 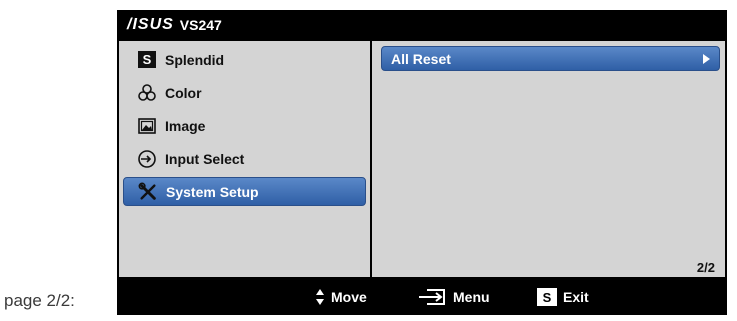 What do you see at coordinates (422, 24) in the screenshot?
I see `osd-header: /ISUS VS247` at bounding box center [422, 24].